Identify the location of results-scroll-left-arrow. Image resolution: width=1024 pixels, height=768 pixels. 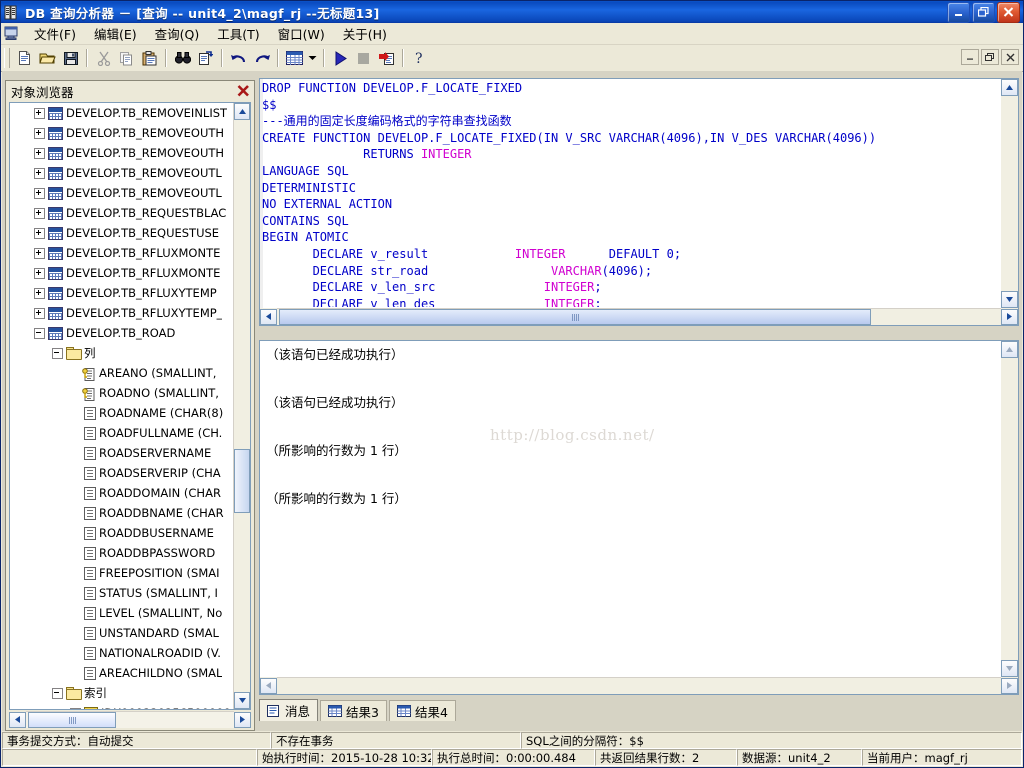
(268, 685).